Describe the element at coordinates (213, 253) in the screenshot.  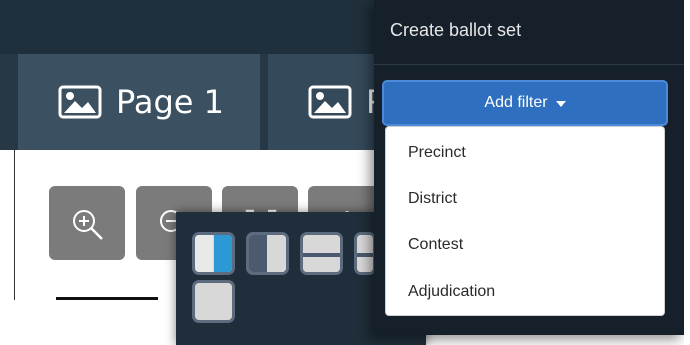
I see `layout-option-split-left-blue` at that location.